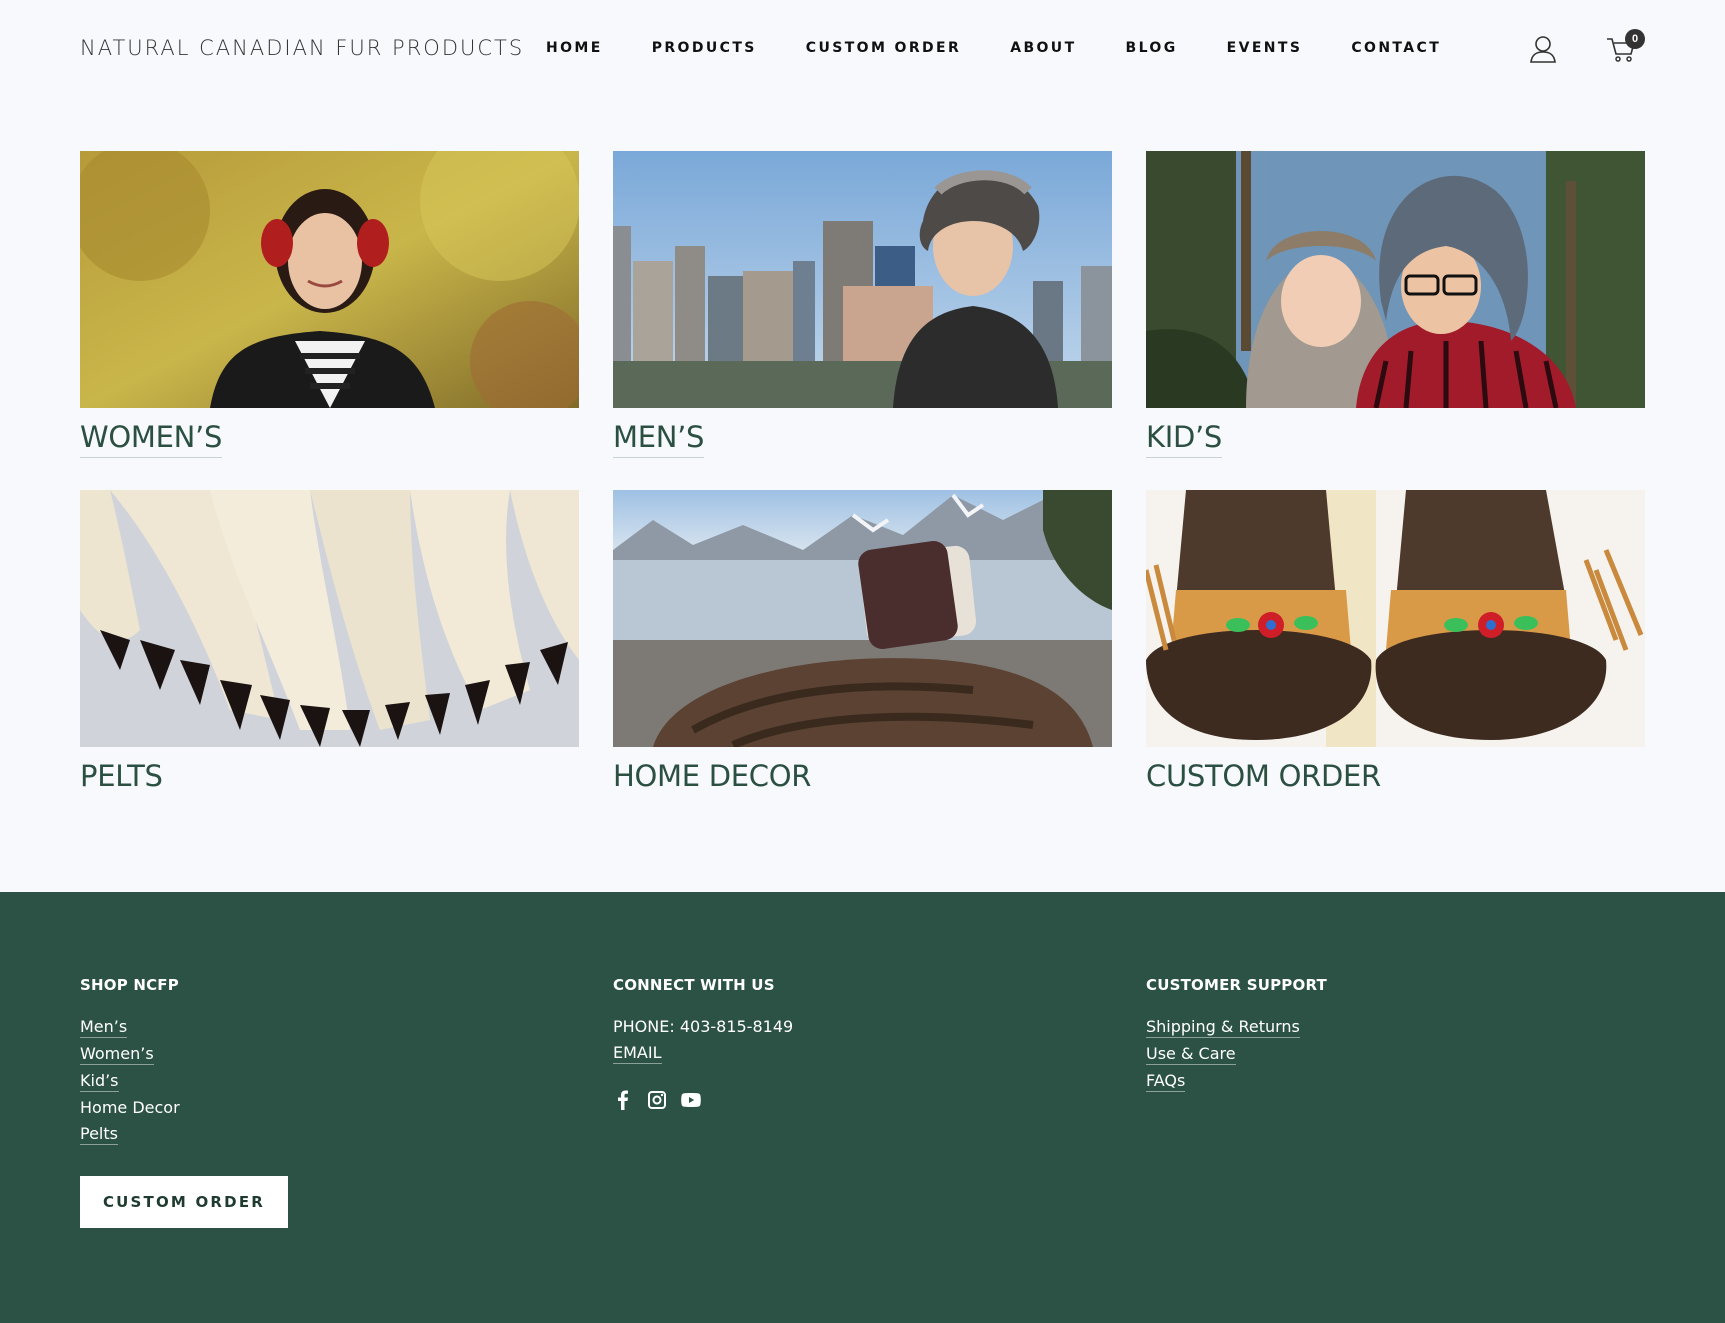 The height and width of the screenshot is (1323, 1725). Describe the element at coordinates (329, 279) in the screenshot. I see `womens-image` at that location.